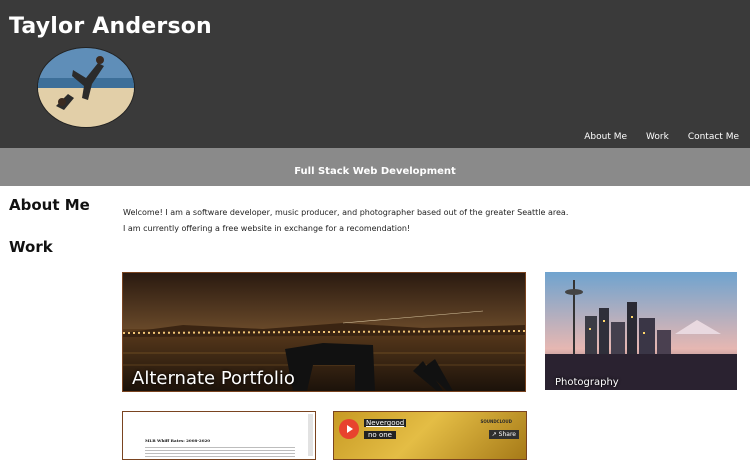 The width and height of the screenshot is (750, 460). I want to click on sidebar-work-heading: Work, so click(31, 247).